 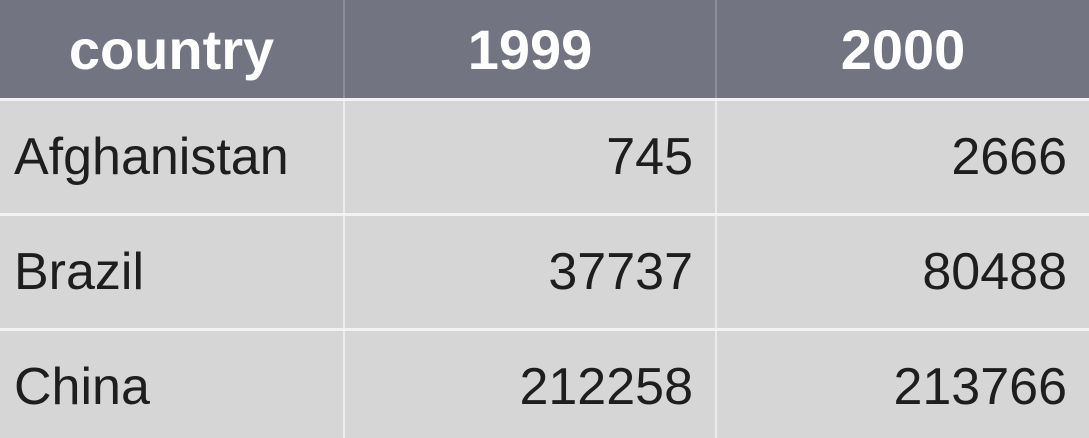 What do you see at coordinates (902, 50) in the screenshot?
I see `column-header-2000: 2000` at bounding box center [902, 50].